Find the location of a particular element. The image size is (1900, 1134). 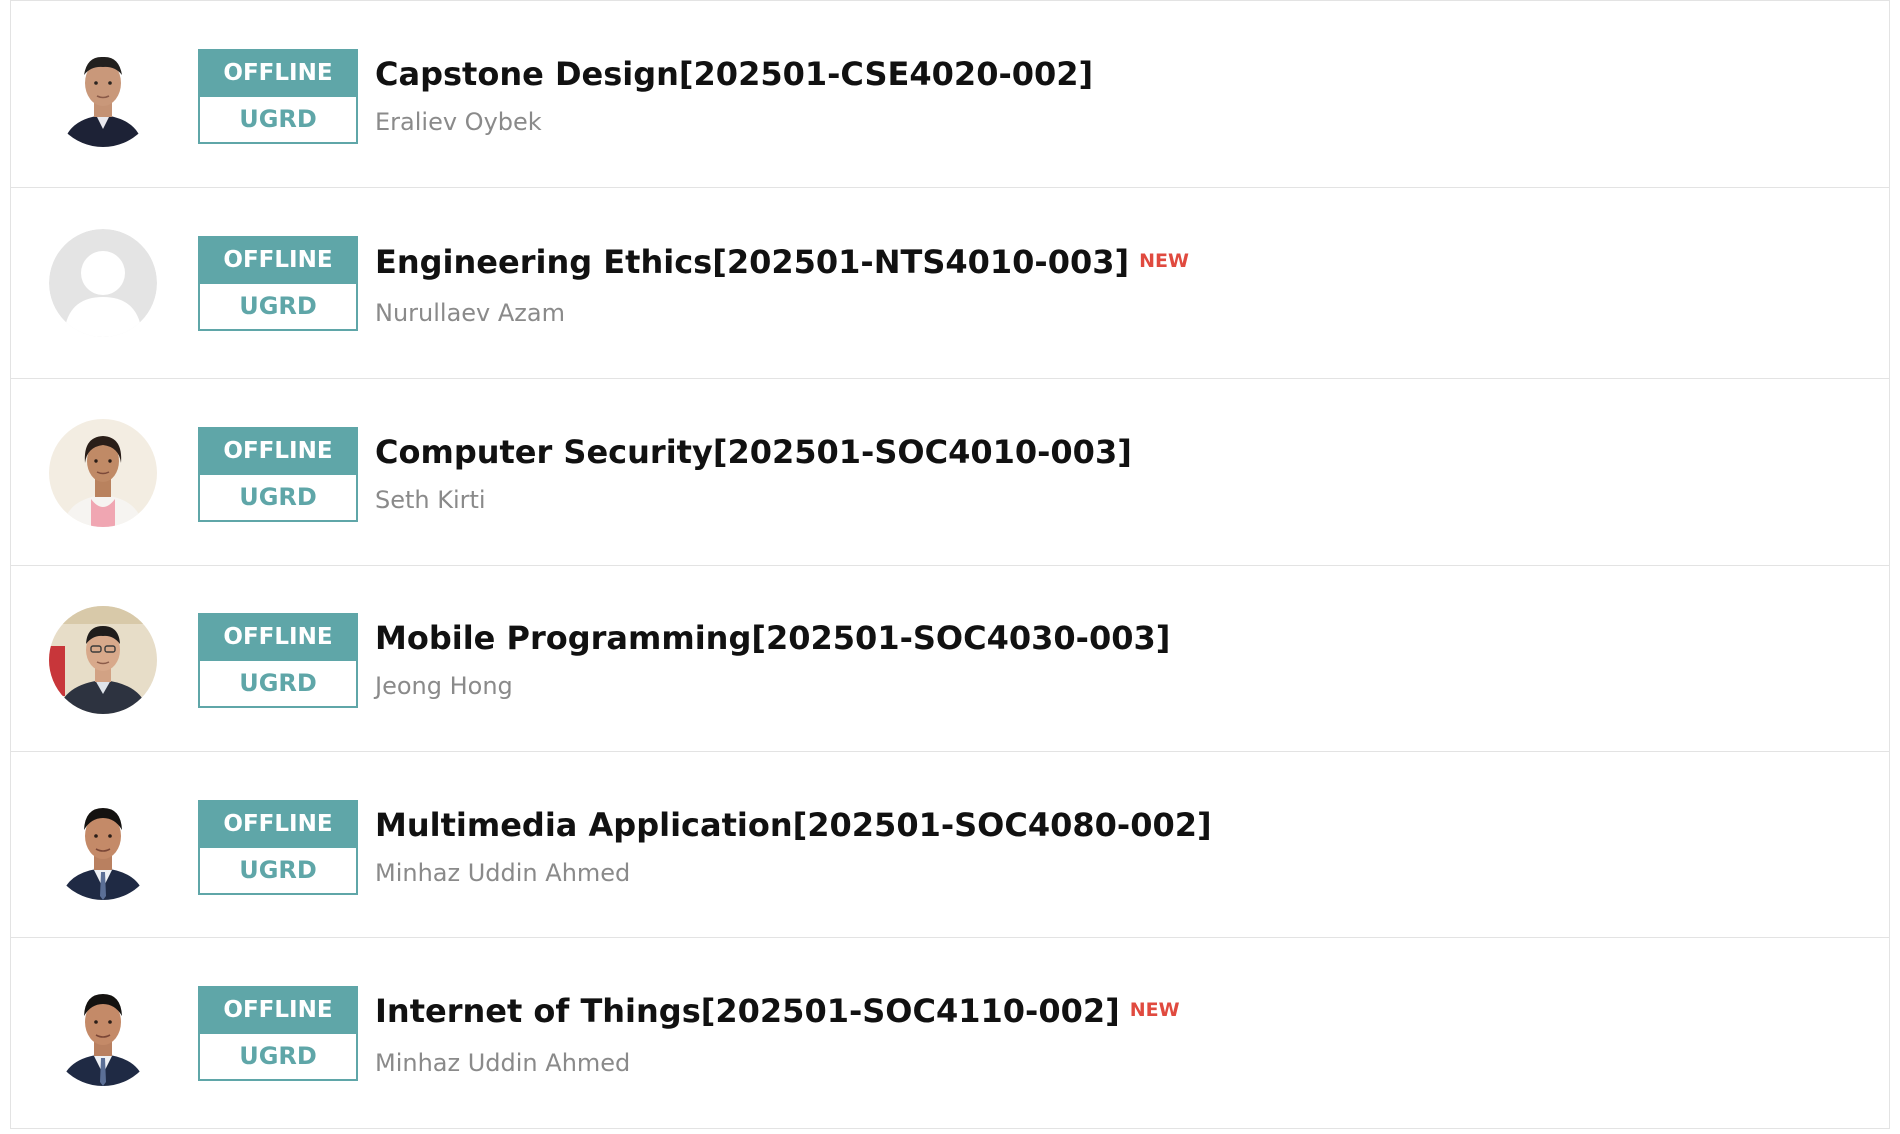

course-title-link: Computer Security[202501-SOC4010-003] is located at coordinates (753, 452).